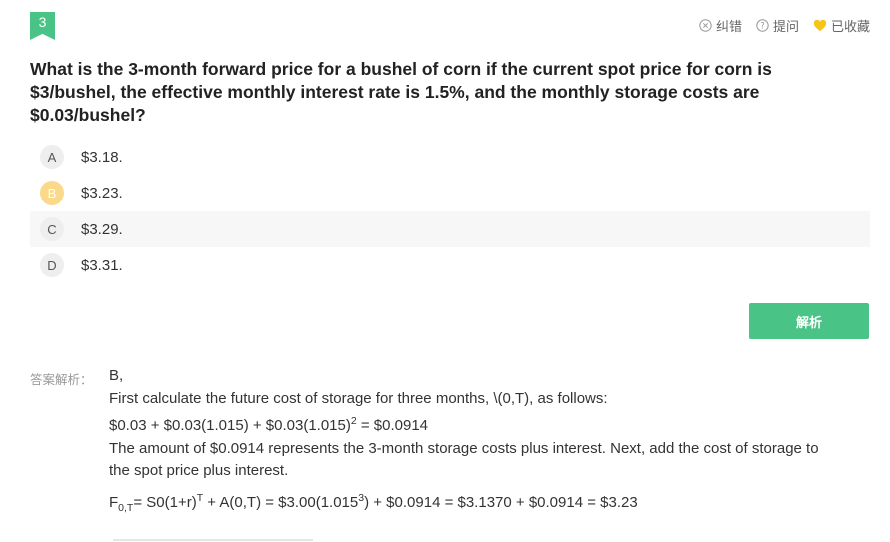 The width and height of the screenshot is (890, 542). Describe the element at coordinates (809, 321) in the screenshot. I see `analysis-button: 解析` at that location.